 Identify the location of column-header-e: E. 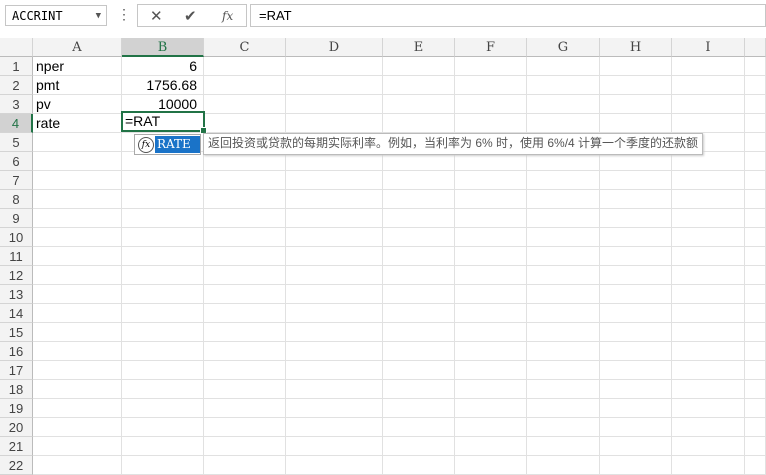
(419, 47).